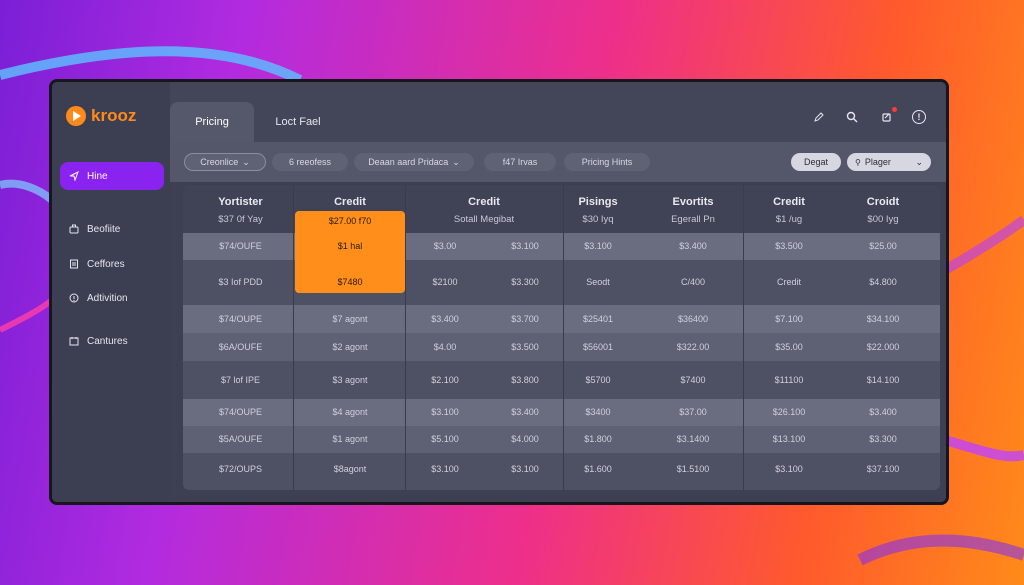  Describe the element at coordinates (445, 246) in the screenshot. I see `table-cell: $3.00` at that location.